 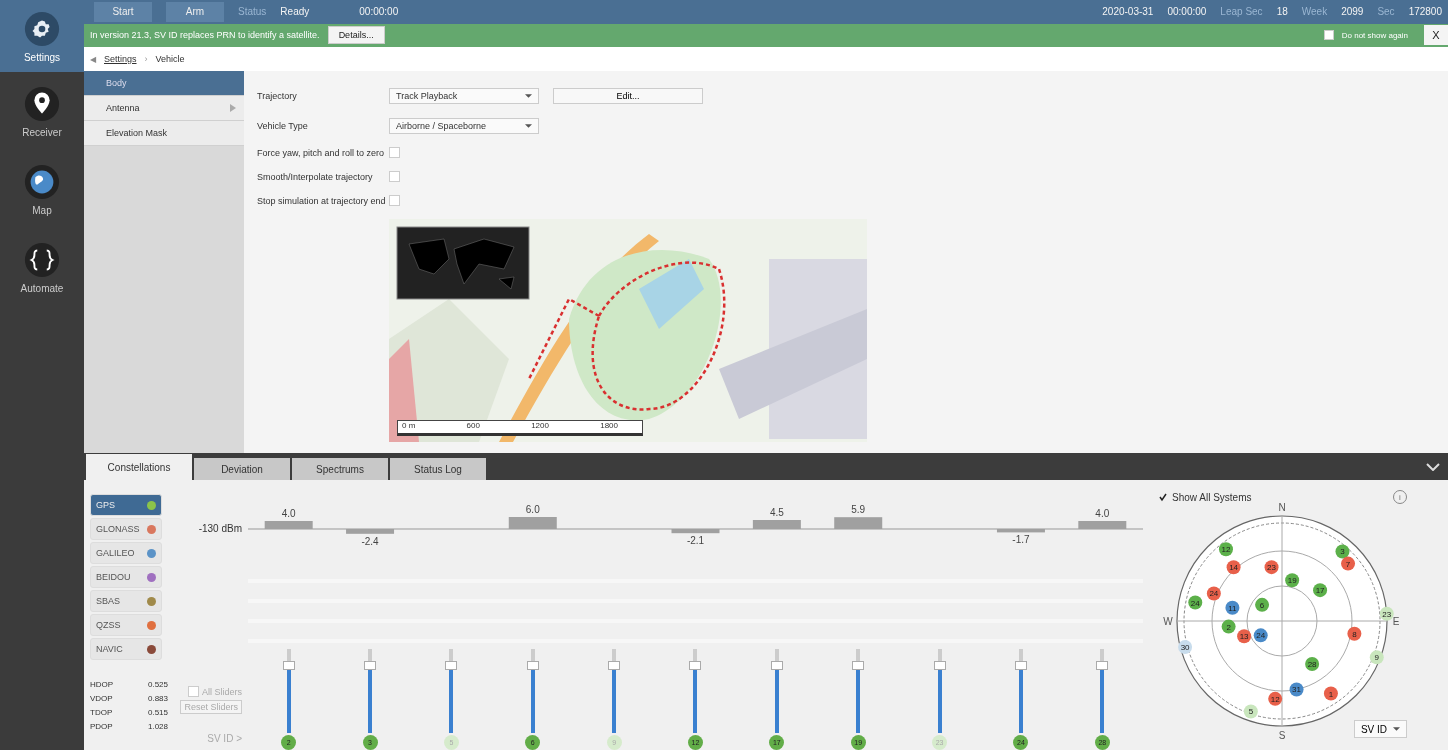 I want to click on globe-icon, so click(x=42, y=181).